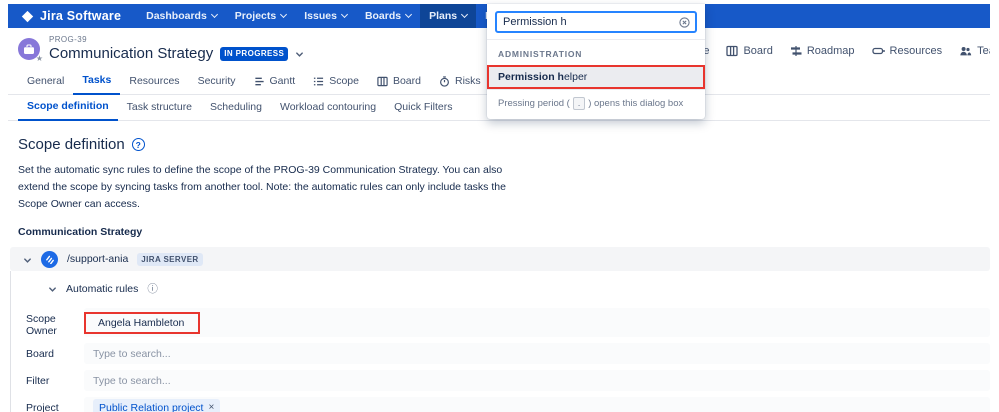 Image resolution: width=999 pixels, height=412 pixels. Describe the element at coordinates (906, 51) in the screenshot. I see `toolbar-resources: Resources` at that location.